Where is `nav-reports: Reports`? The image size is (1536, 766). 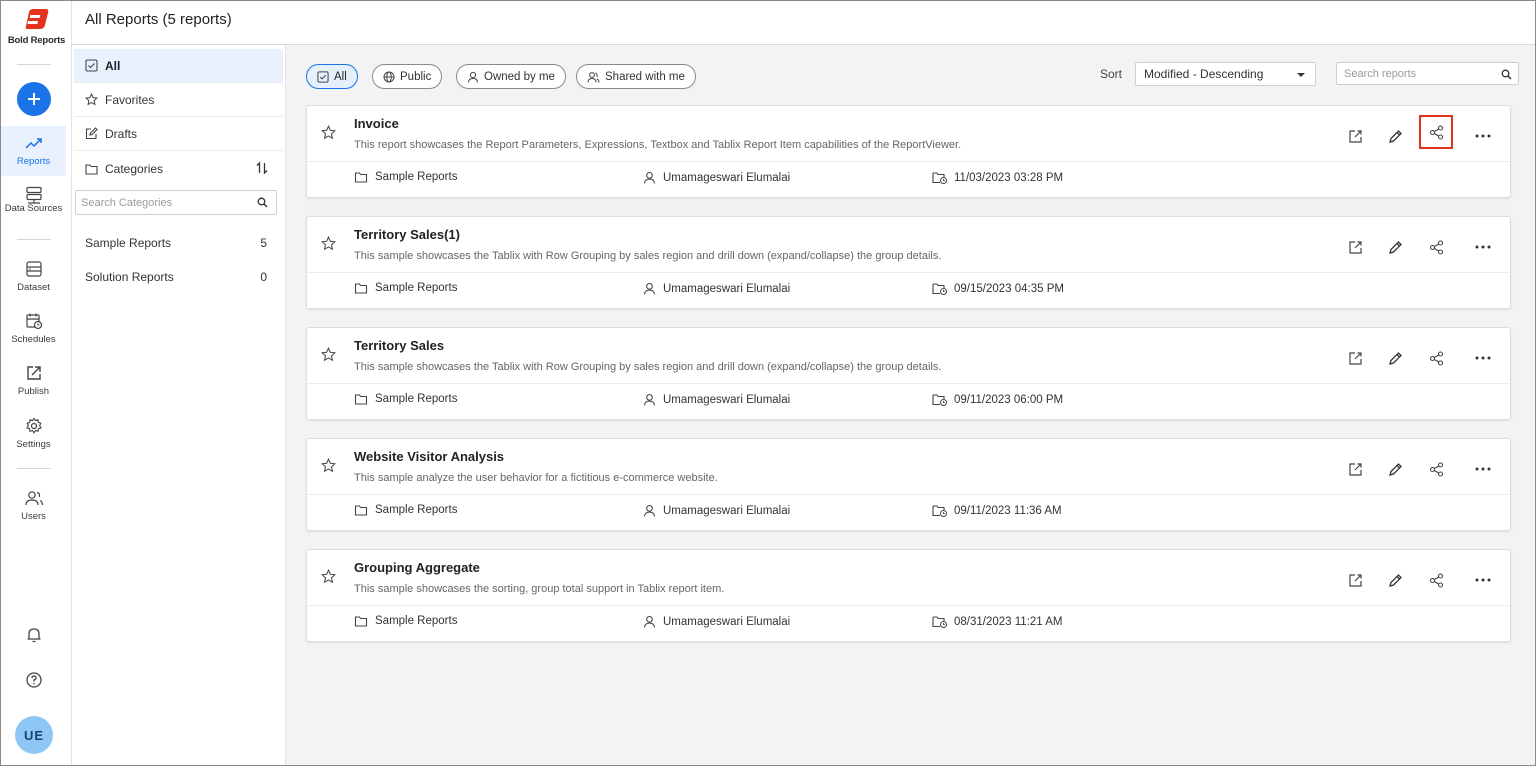 nav-reports: Reports is located at coordinates (33, 151).